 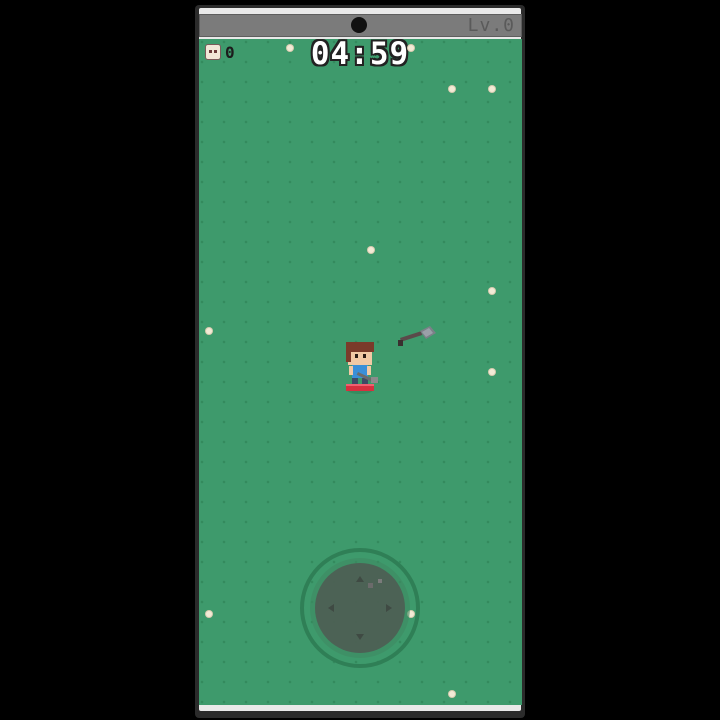 What do you see at coordinates (362, 368) in the screenshot?
I see `player-character` at bounding box center [362, 368].